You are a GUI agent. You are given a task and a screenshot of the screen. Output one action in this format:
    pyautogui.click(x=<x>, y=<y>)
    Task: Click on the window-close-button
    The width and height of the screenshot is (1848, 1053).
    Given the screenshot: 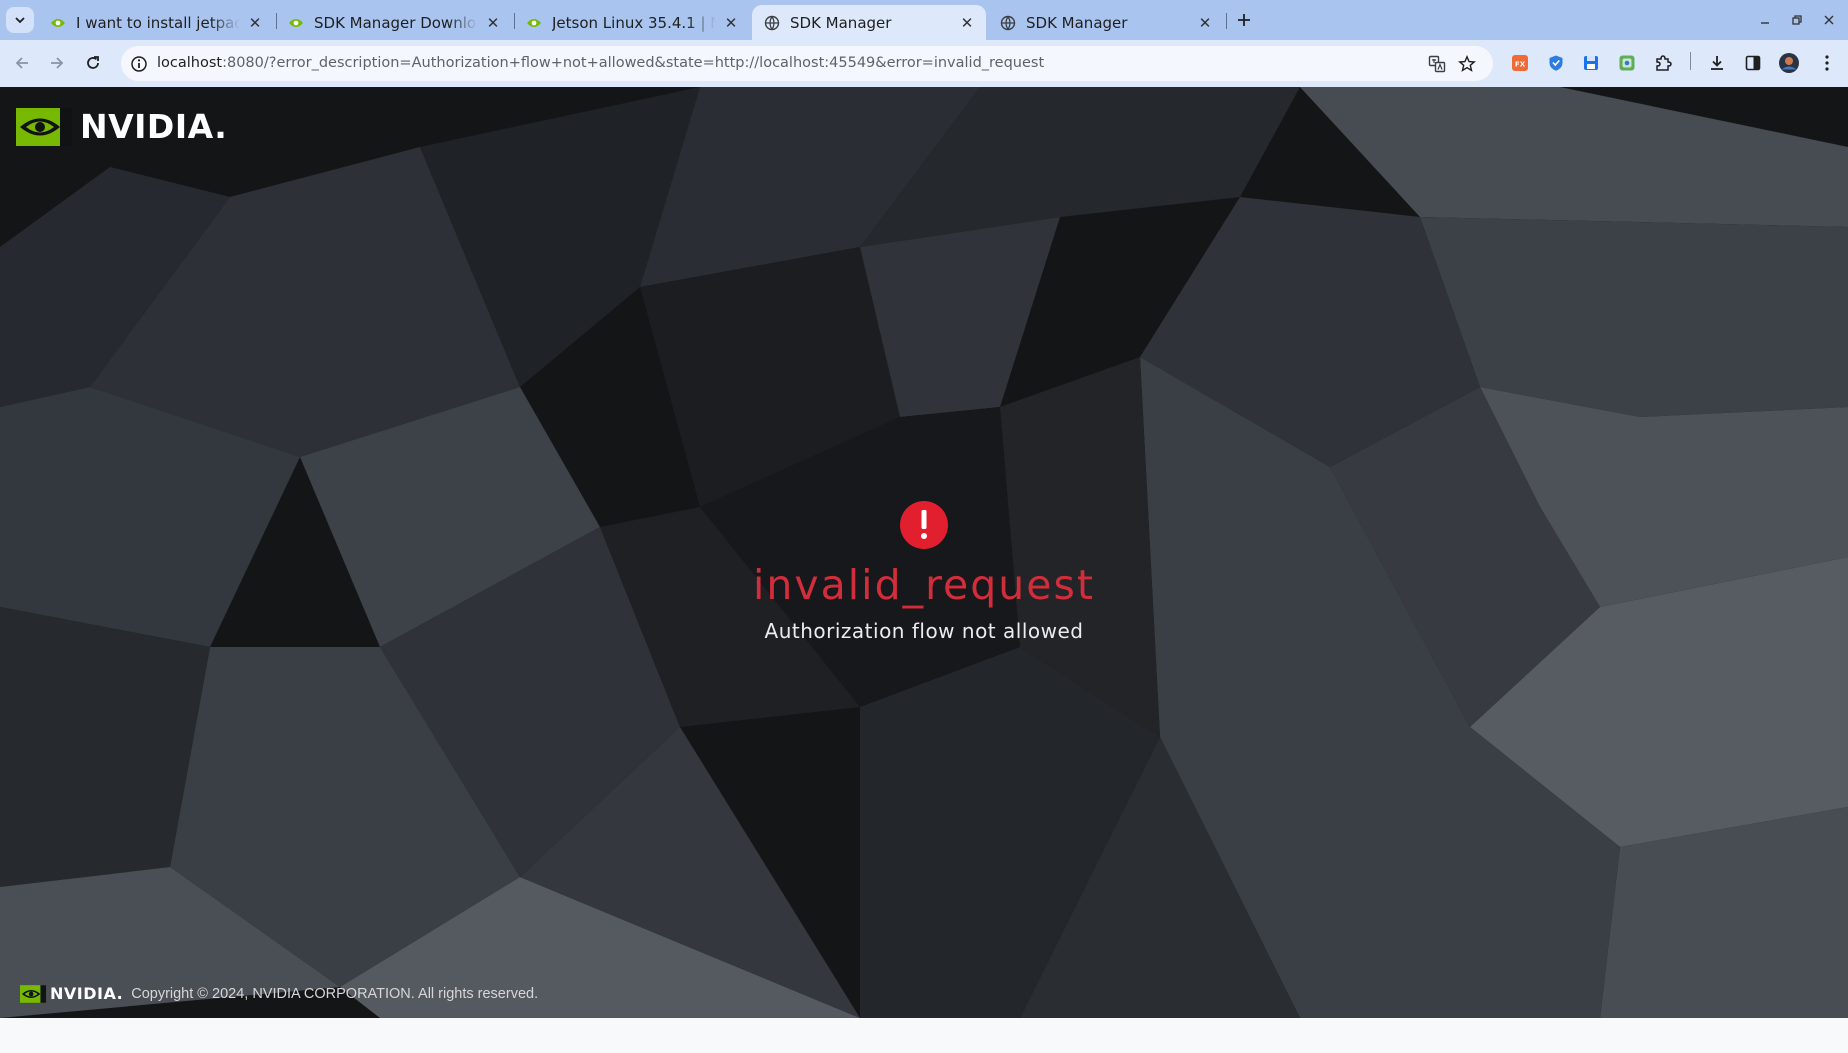 What is the action you would take?
    pyautogui.click(x=1829, y=20)
    